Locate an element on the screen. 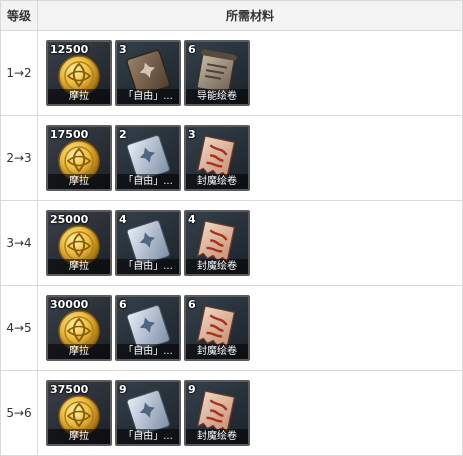 The height and width of the screenshot is (456, 463). level-cell: 5→6 is located at coordinates (19, 413).